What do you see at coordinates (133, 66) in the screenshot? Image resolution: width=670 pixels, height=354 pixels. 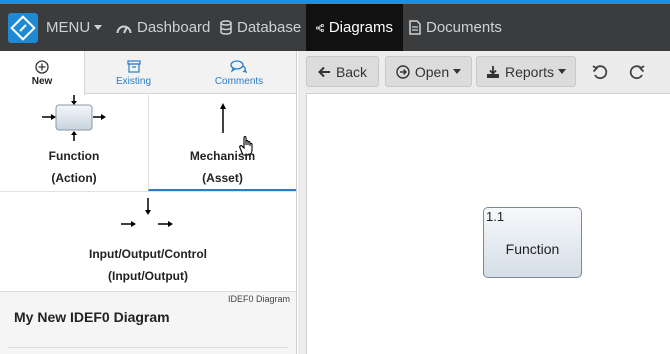 I see `archive-icon` at bounding box center [133, 66].